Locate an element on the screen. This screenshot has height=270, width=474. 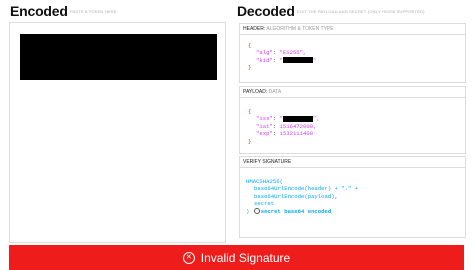
payload-iat-value: 1516472000, is located at coordinates (298, 126).